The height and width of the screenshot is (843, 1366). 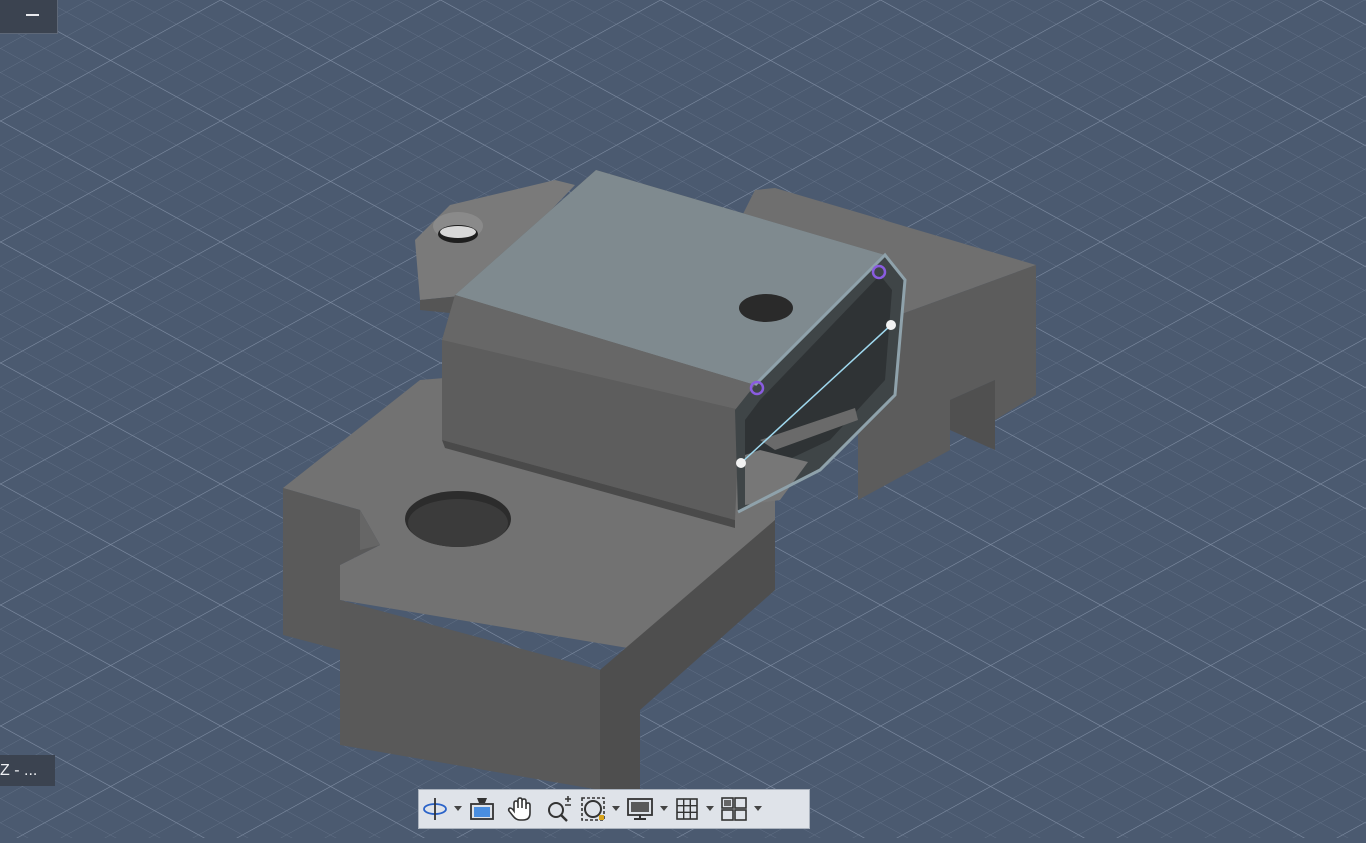 I want to click on grid-icon, so click(x=687, y=809).